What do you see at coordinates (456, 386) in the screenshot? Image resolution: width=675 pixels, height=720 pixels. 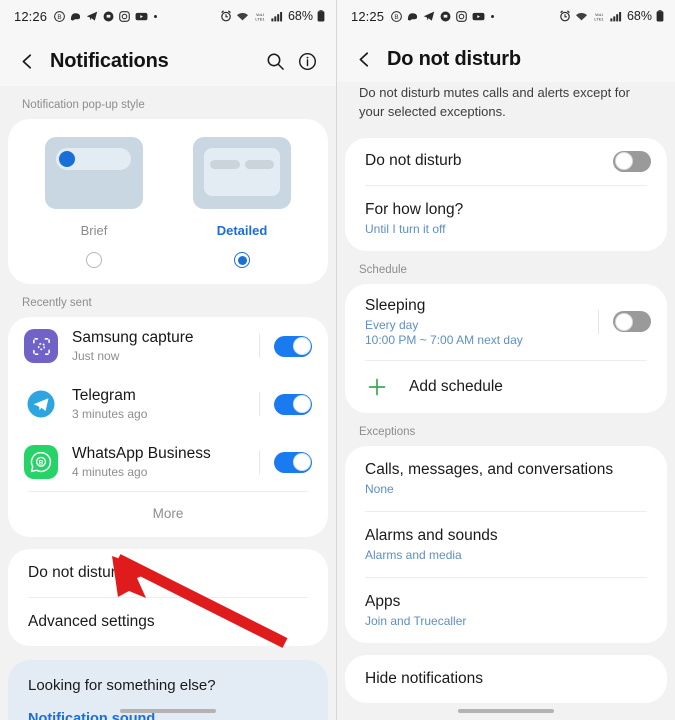 I see `add-schedule-label: Add schedule` at bounding box center [456, 386].